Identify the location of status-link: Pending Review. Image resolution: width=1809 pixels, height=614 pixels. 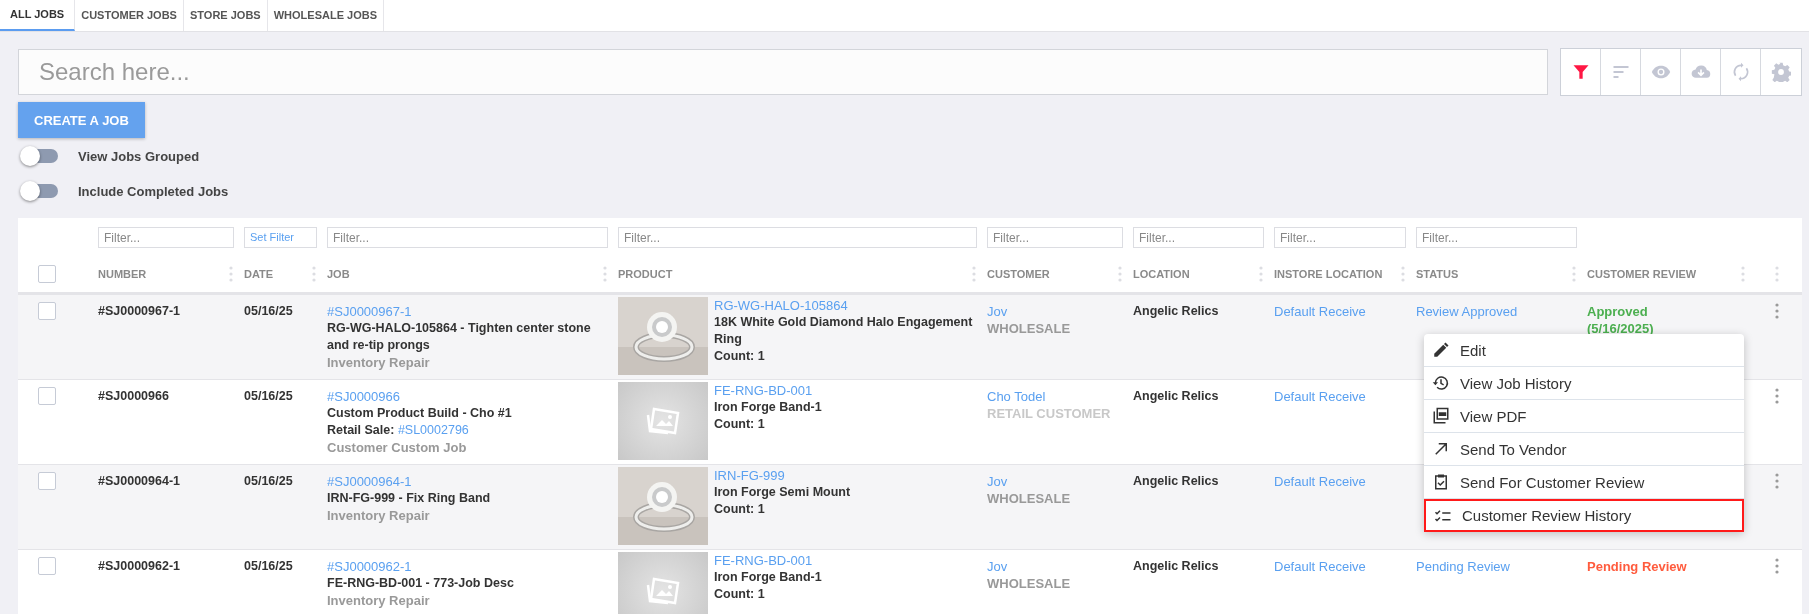
(1463, 566).